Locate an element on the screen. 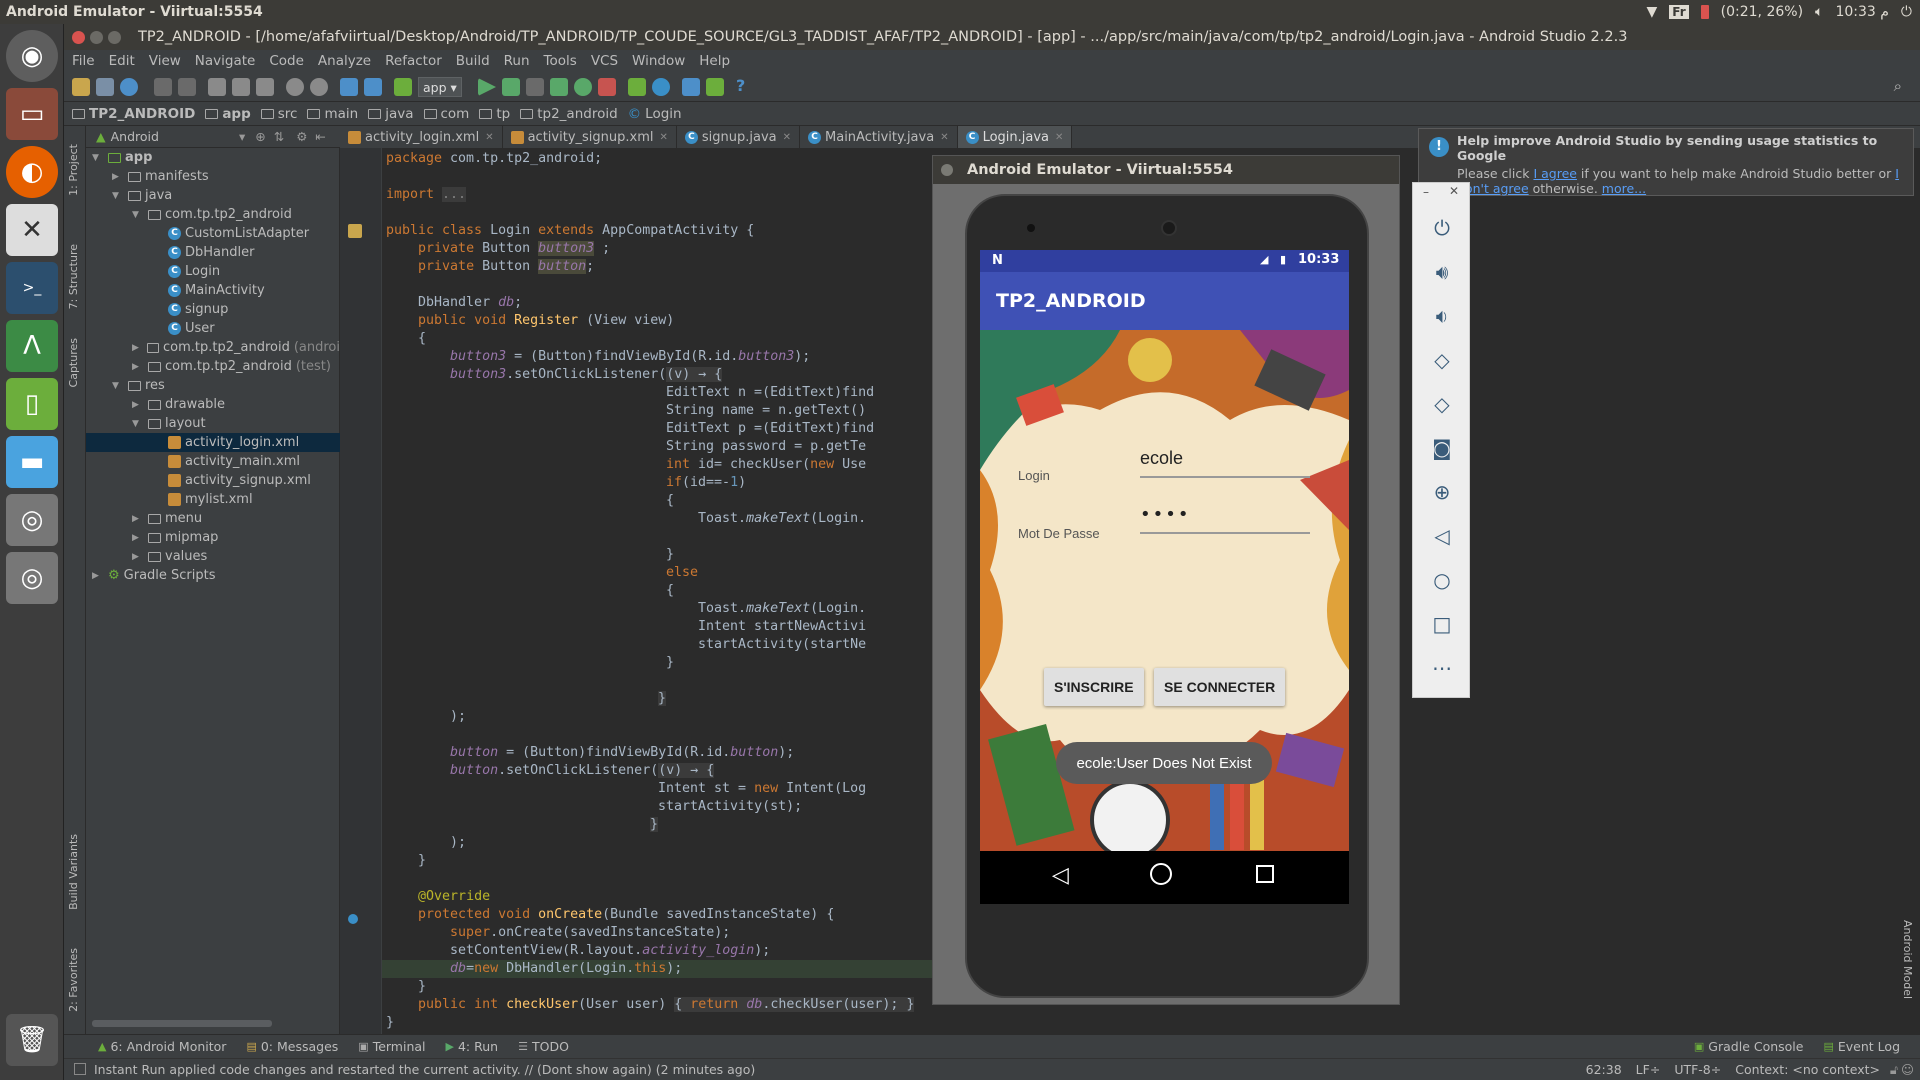 Image resolution: width=1920 pixels, height=1080 pixels. tree-item-activity-main-xml: activity_main.xml is located at coordinates (213, 461).